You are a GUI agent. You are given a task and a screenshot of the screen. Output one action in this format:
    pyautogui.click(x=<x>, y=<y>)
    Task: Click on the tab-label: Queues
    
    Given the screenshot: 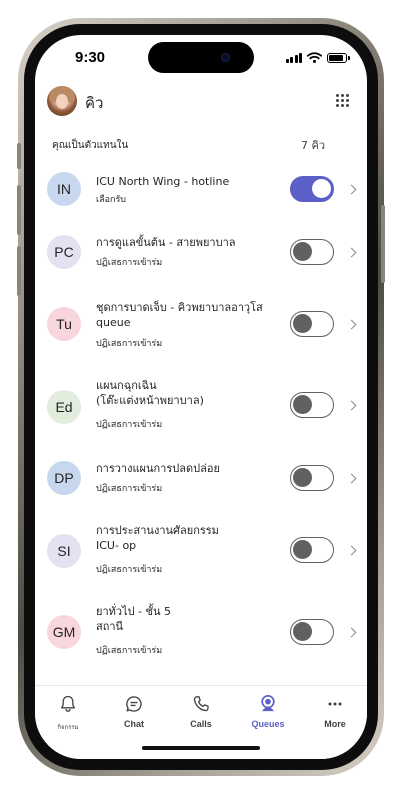 What is the action you would take?
    pyautogui.click(x=268, y=724)
    